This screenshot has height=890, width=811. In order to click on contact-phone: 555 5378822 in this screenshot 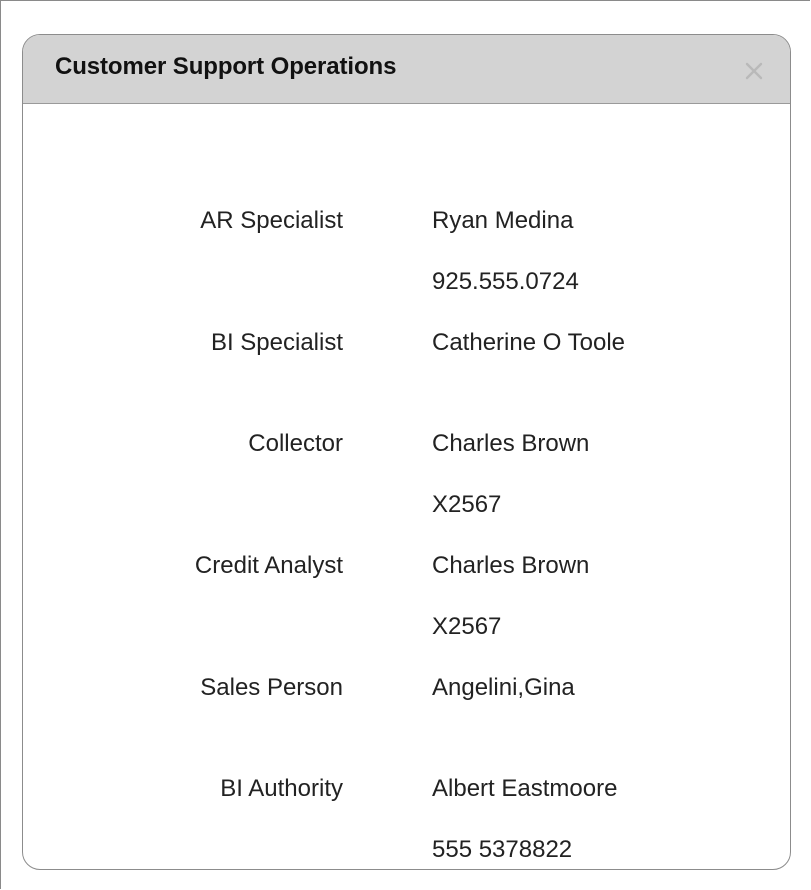, I will do `click(502, 849)`.